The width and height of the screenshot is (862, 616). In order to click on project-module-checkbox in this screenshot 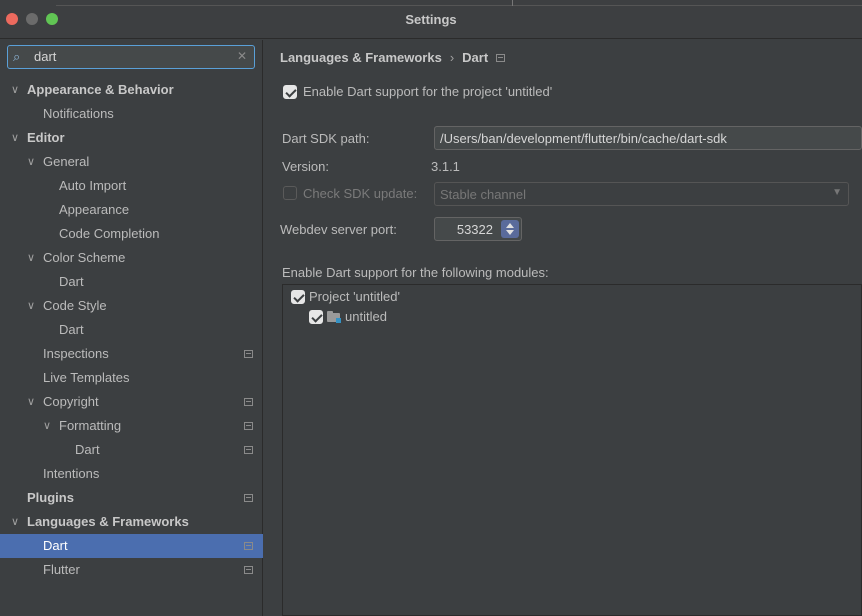, I will do `click(298, 297)`.